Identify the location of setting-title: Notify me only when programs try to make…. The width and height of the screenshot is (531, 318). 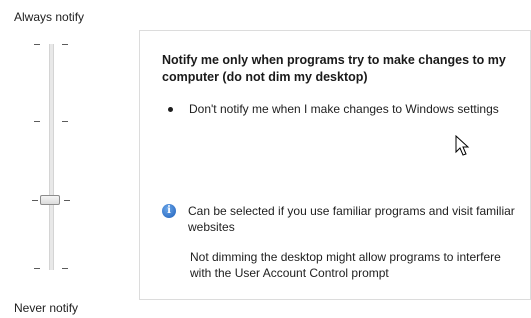
(334, 68).